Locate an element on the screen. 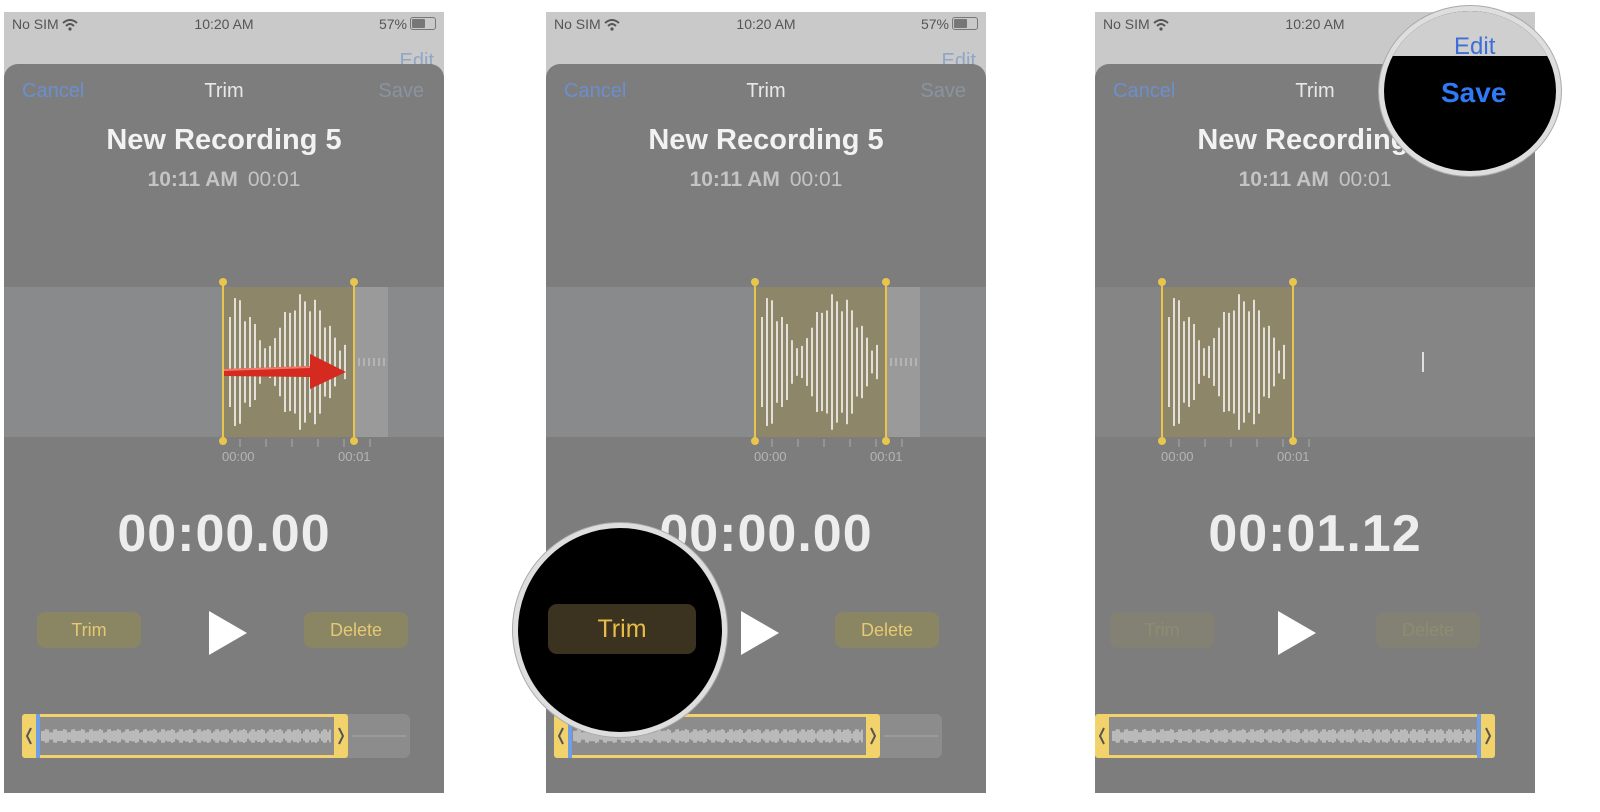  overview-selection-inner is located at coordinates (185, 736).